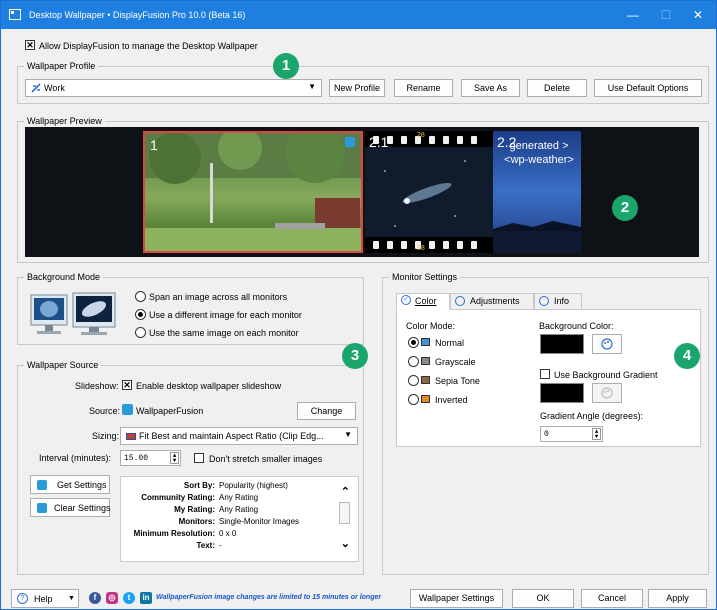  I want to click on cancel-button: Cancel, so click(612, 598).